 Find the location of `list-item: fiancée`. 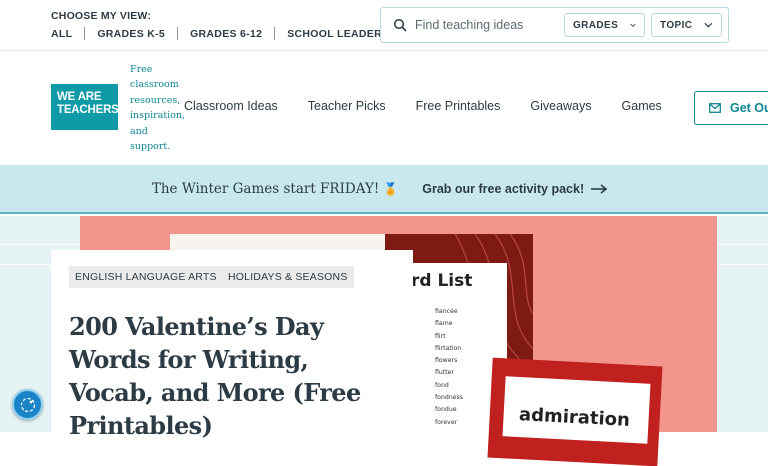

list-item: fiancée is located at coordinates (446, 311).